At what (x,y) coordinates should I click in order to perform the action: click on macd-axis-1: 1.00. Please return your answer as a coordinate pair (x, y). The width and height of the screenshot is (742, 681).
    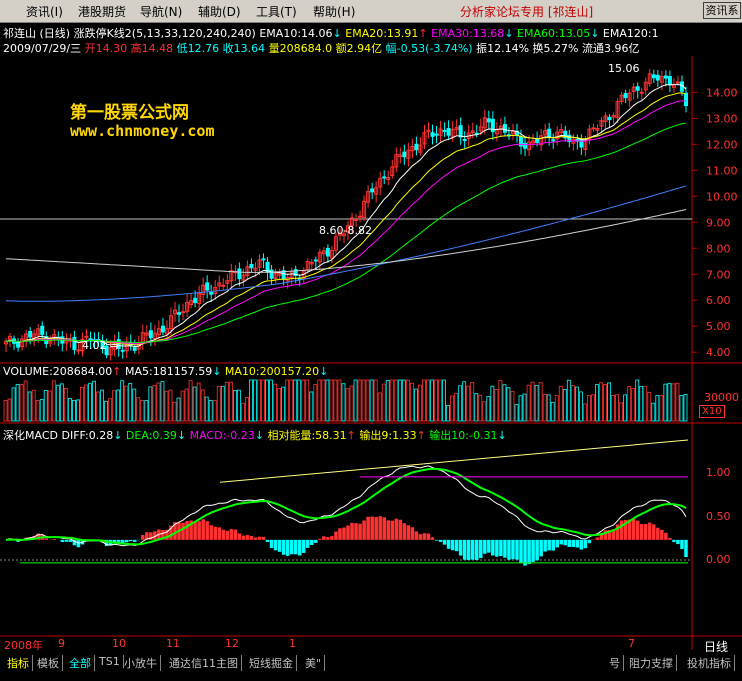
    Looking at the image, I should click on (718, 472).